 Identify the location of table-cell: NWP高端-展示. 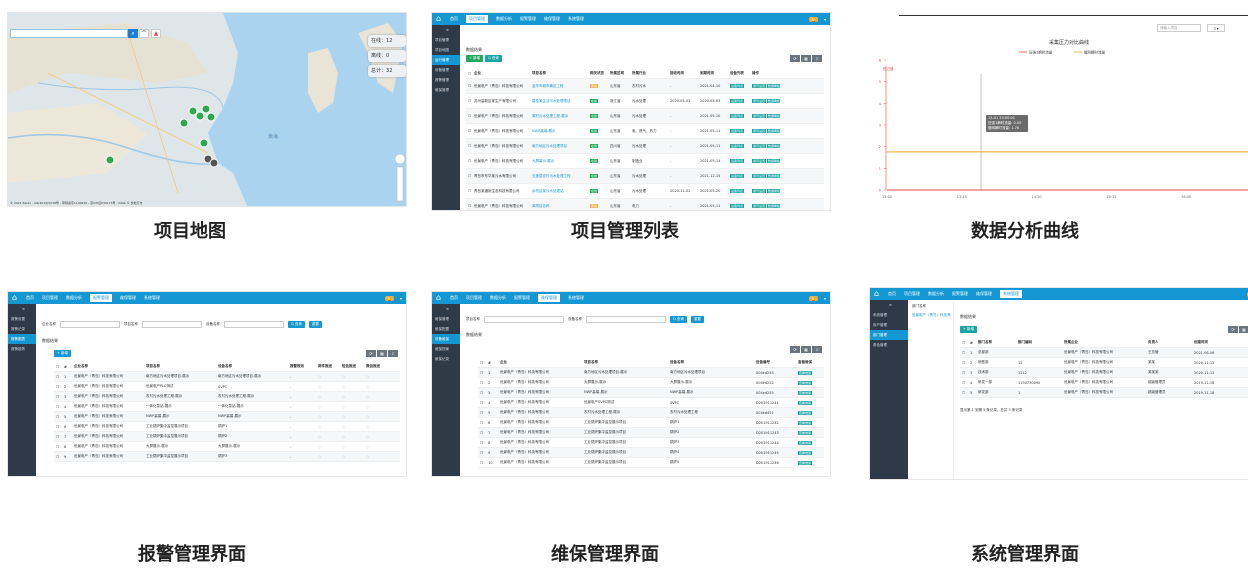
(559, 131).